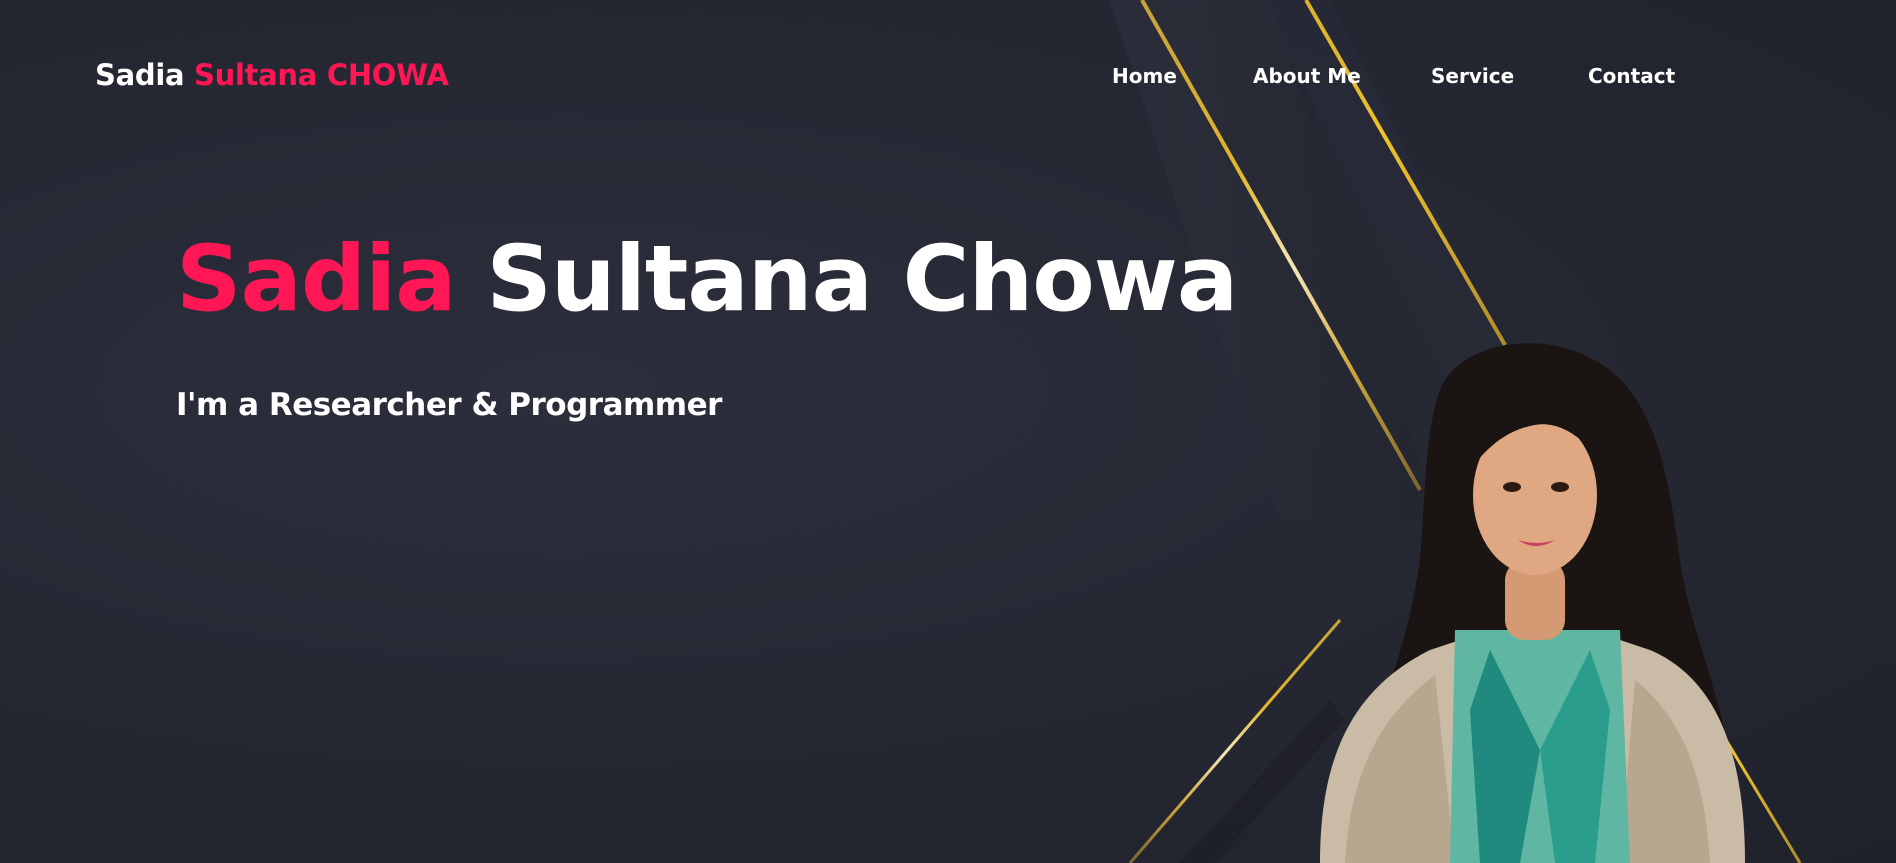 This screenshot has height=863, width=1896. Describe the element at coordinates (1307, 76) in the screenshot. I see `nav-link-about-me: About Me` at that location.